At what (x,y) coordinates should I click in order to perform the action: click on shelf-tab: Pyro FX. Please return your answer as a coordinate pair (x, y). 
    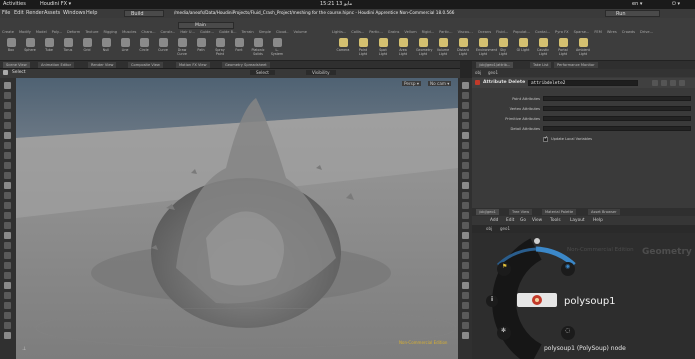
    Looking at the image, I should click on (562, 32).